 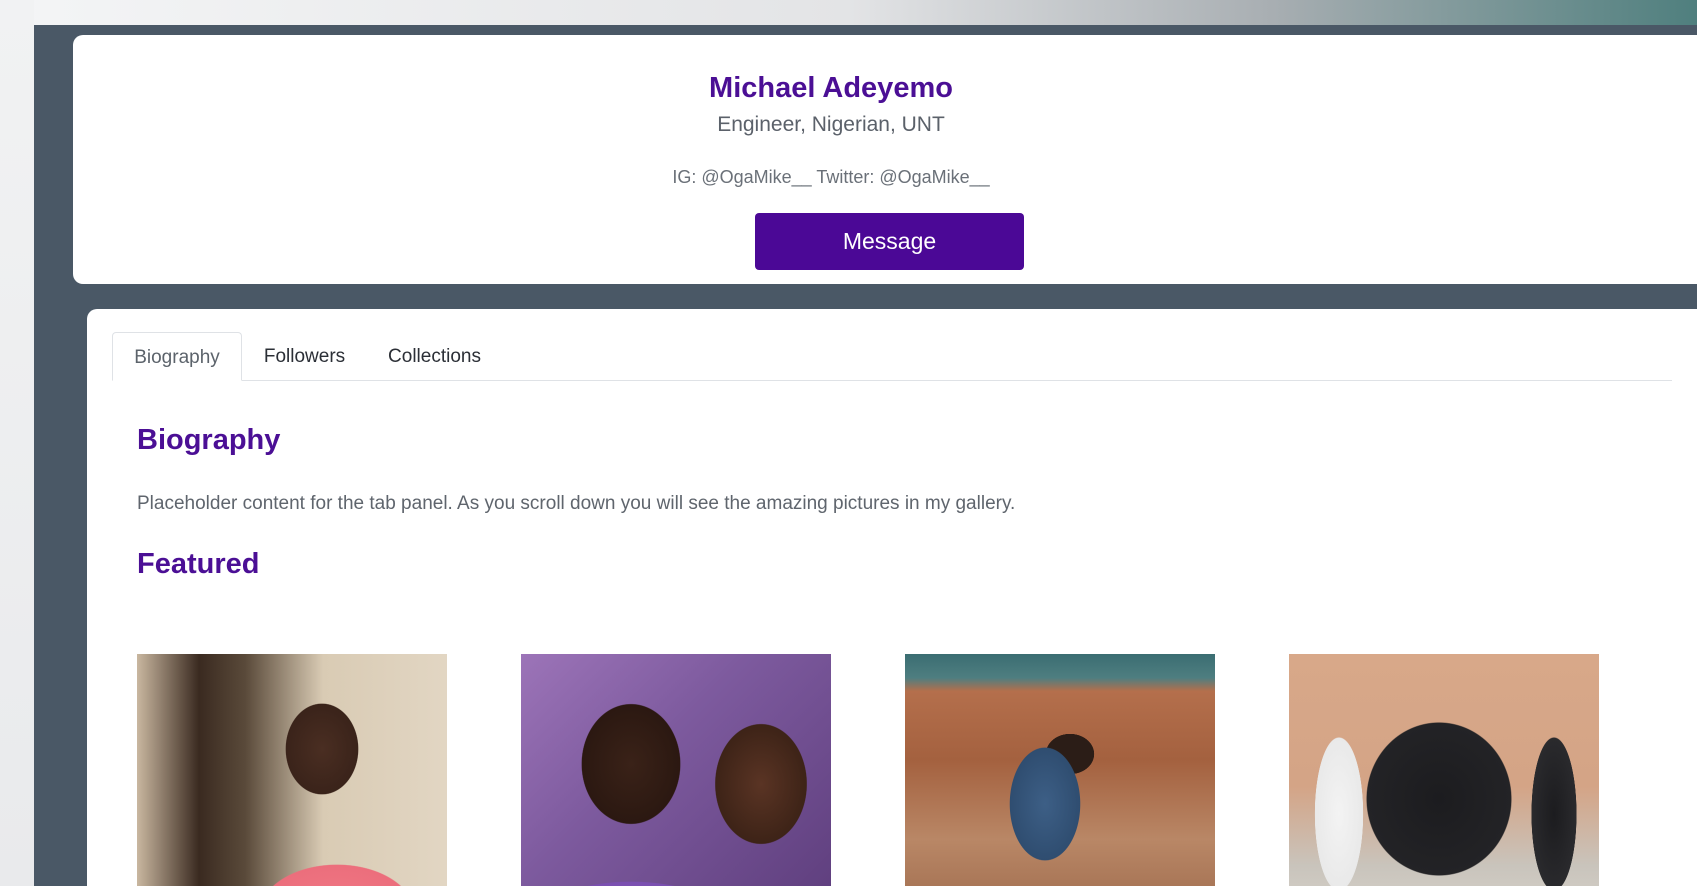 I want to click on tab-collections: Collections, so click(x=434, y=356).